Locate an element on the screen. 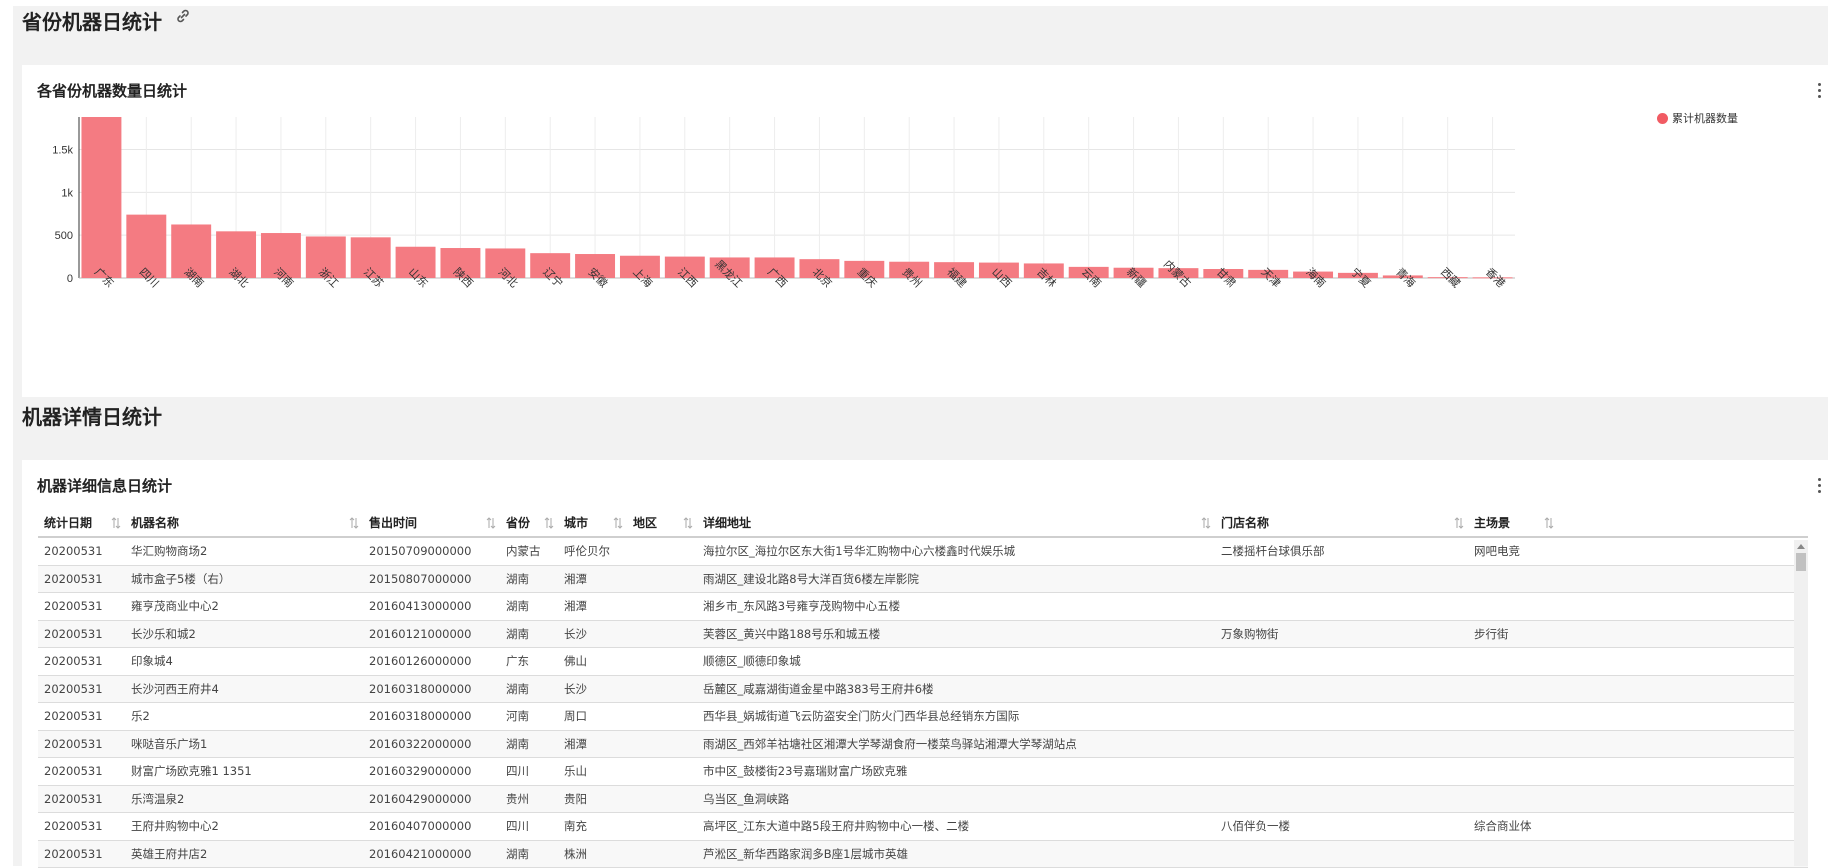 This screenshot has width=1828, height=868. header-label: 售出时间 is located at coordinates (393, 523).